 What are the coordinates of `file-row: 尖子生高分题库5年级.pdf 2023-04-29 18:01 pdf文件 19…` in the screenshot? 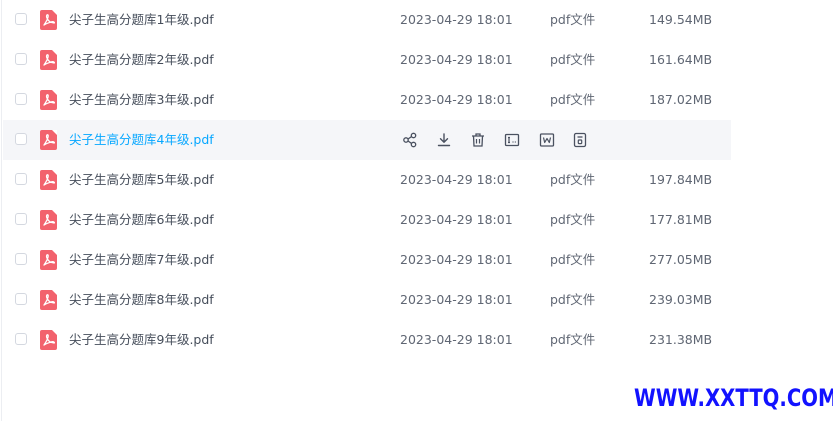 It's located at (367, 180).